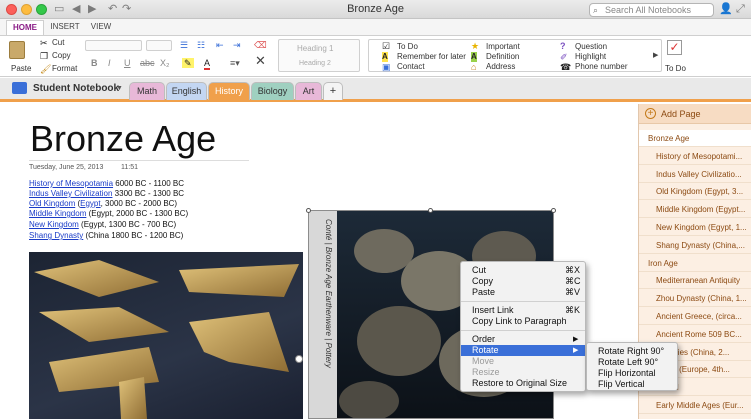  Describe the element at coordinates (500, 66) in the screenshot. I see `tag-address: Address` at that location.